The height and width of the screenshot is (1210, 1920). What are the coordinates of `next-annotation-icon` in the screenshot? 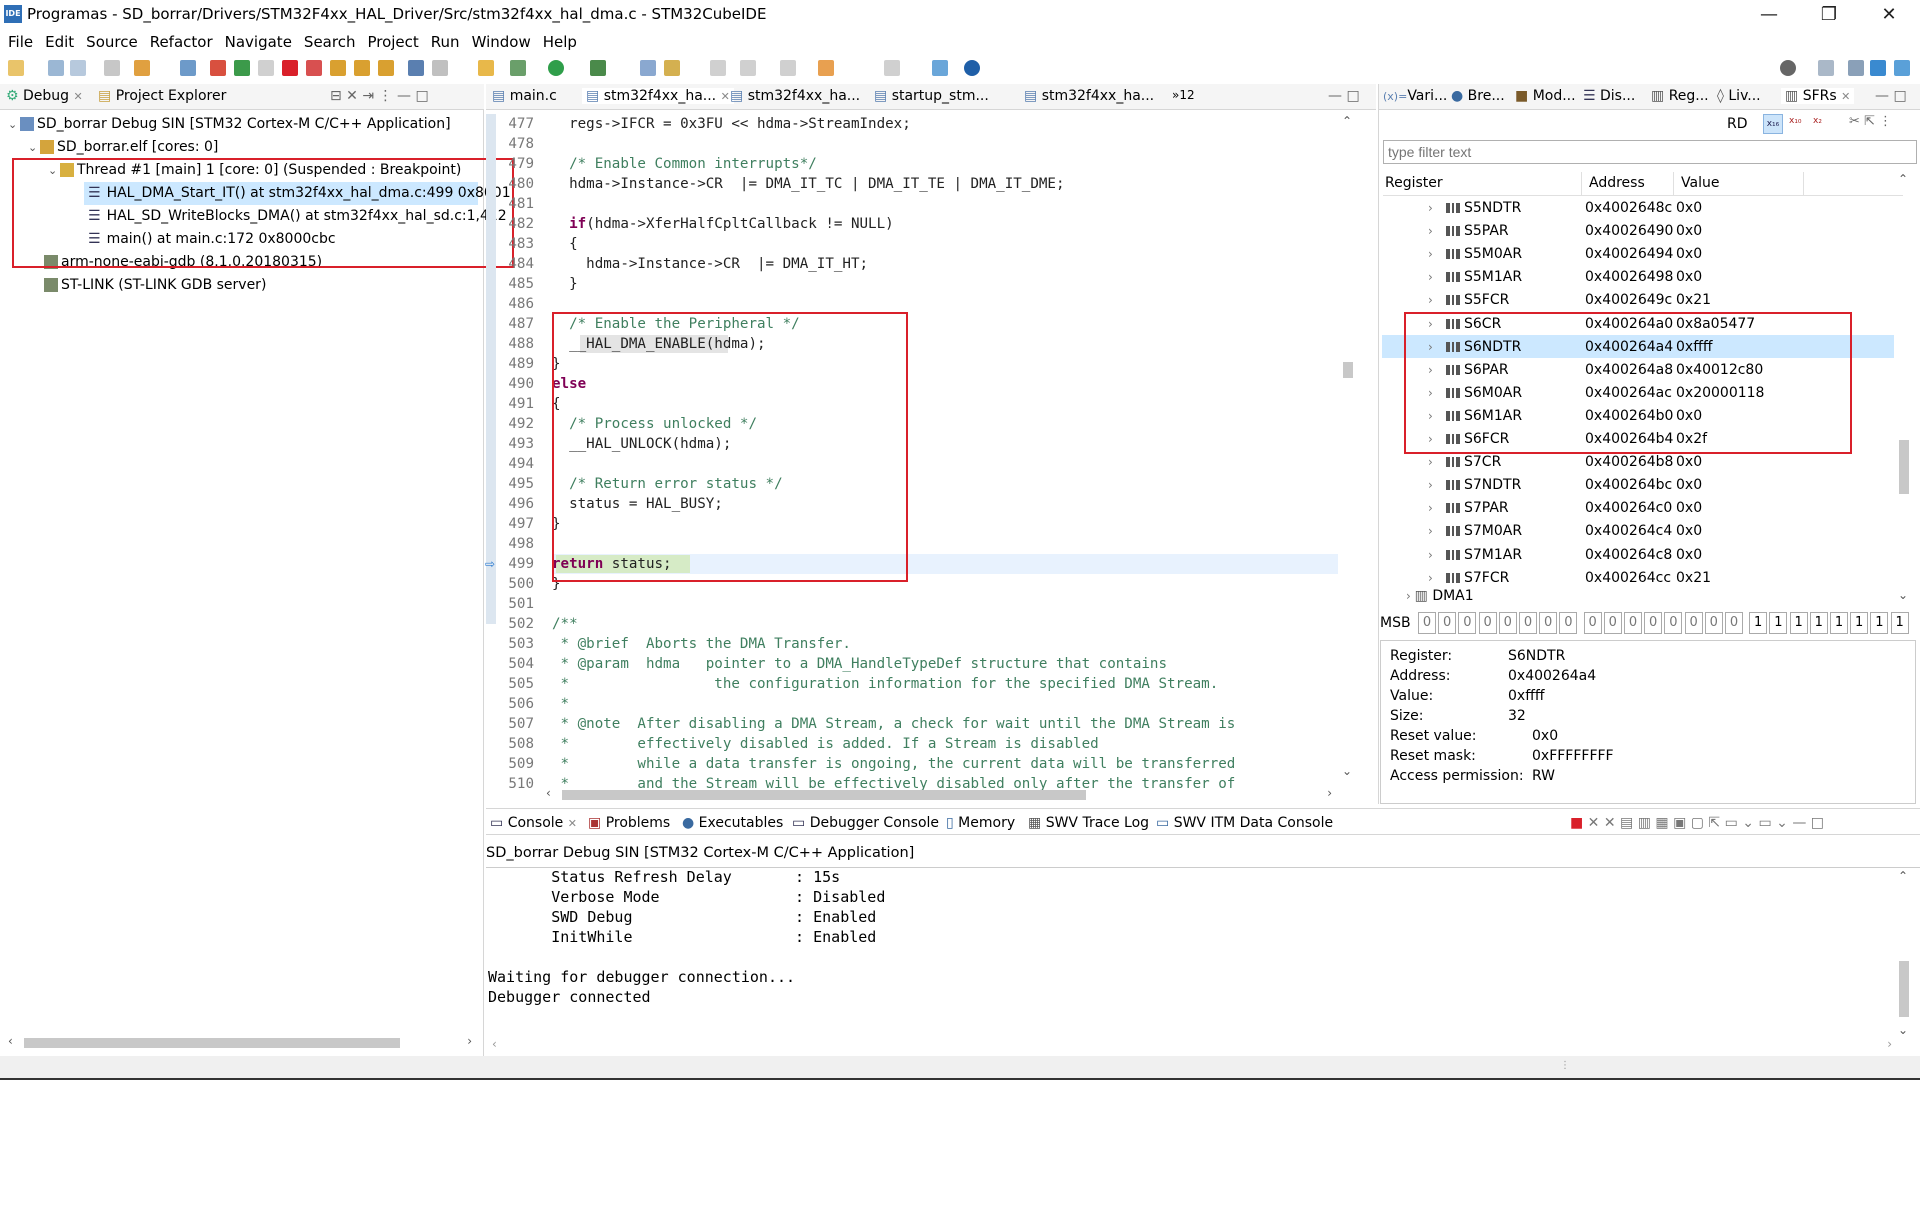 It's located at (748, 68).